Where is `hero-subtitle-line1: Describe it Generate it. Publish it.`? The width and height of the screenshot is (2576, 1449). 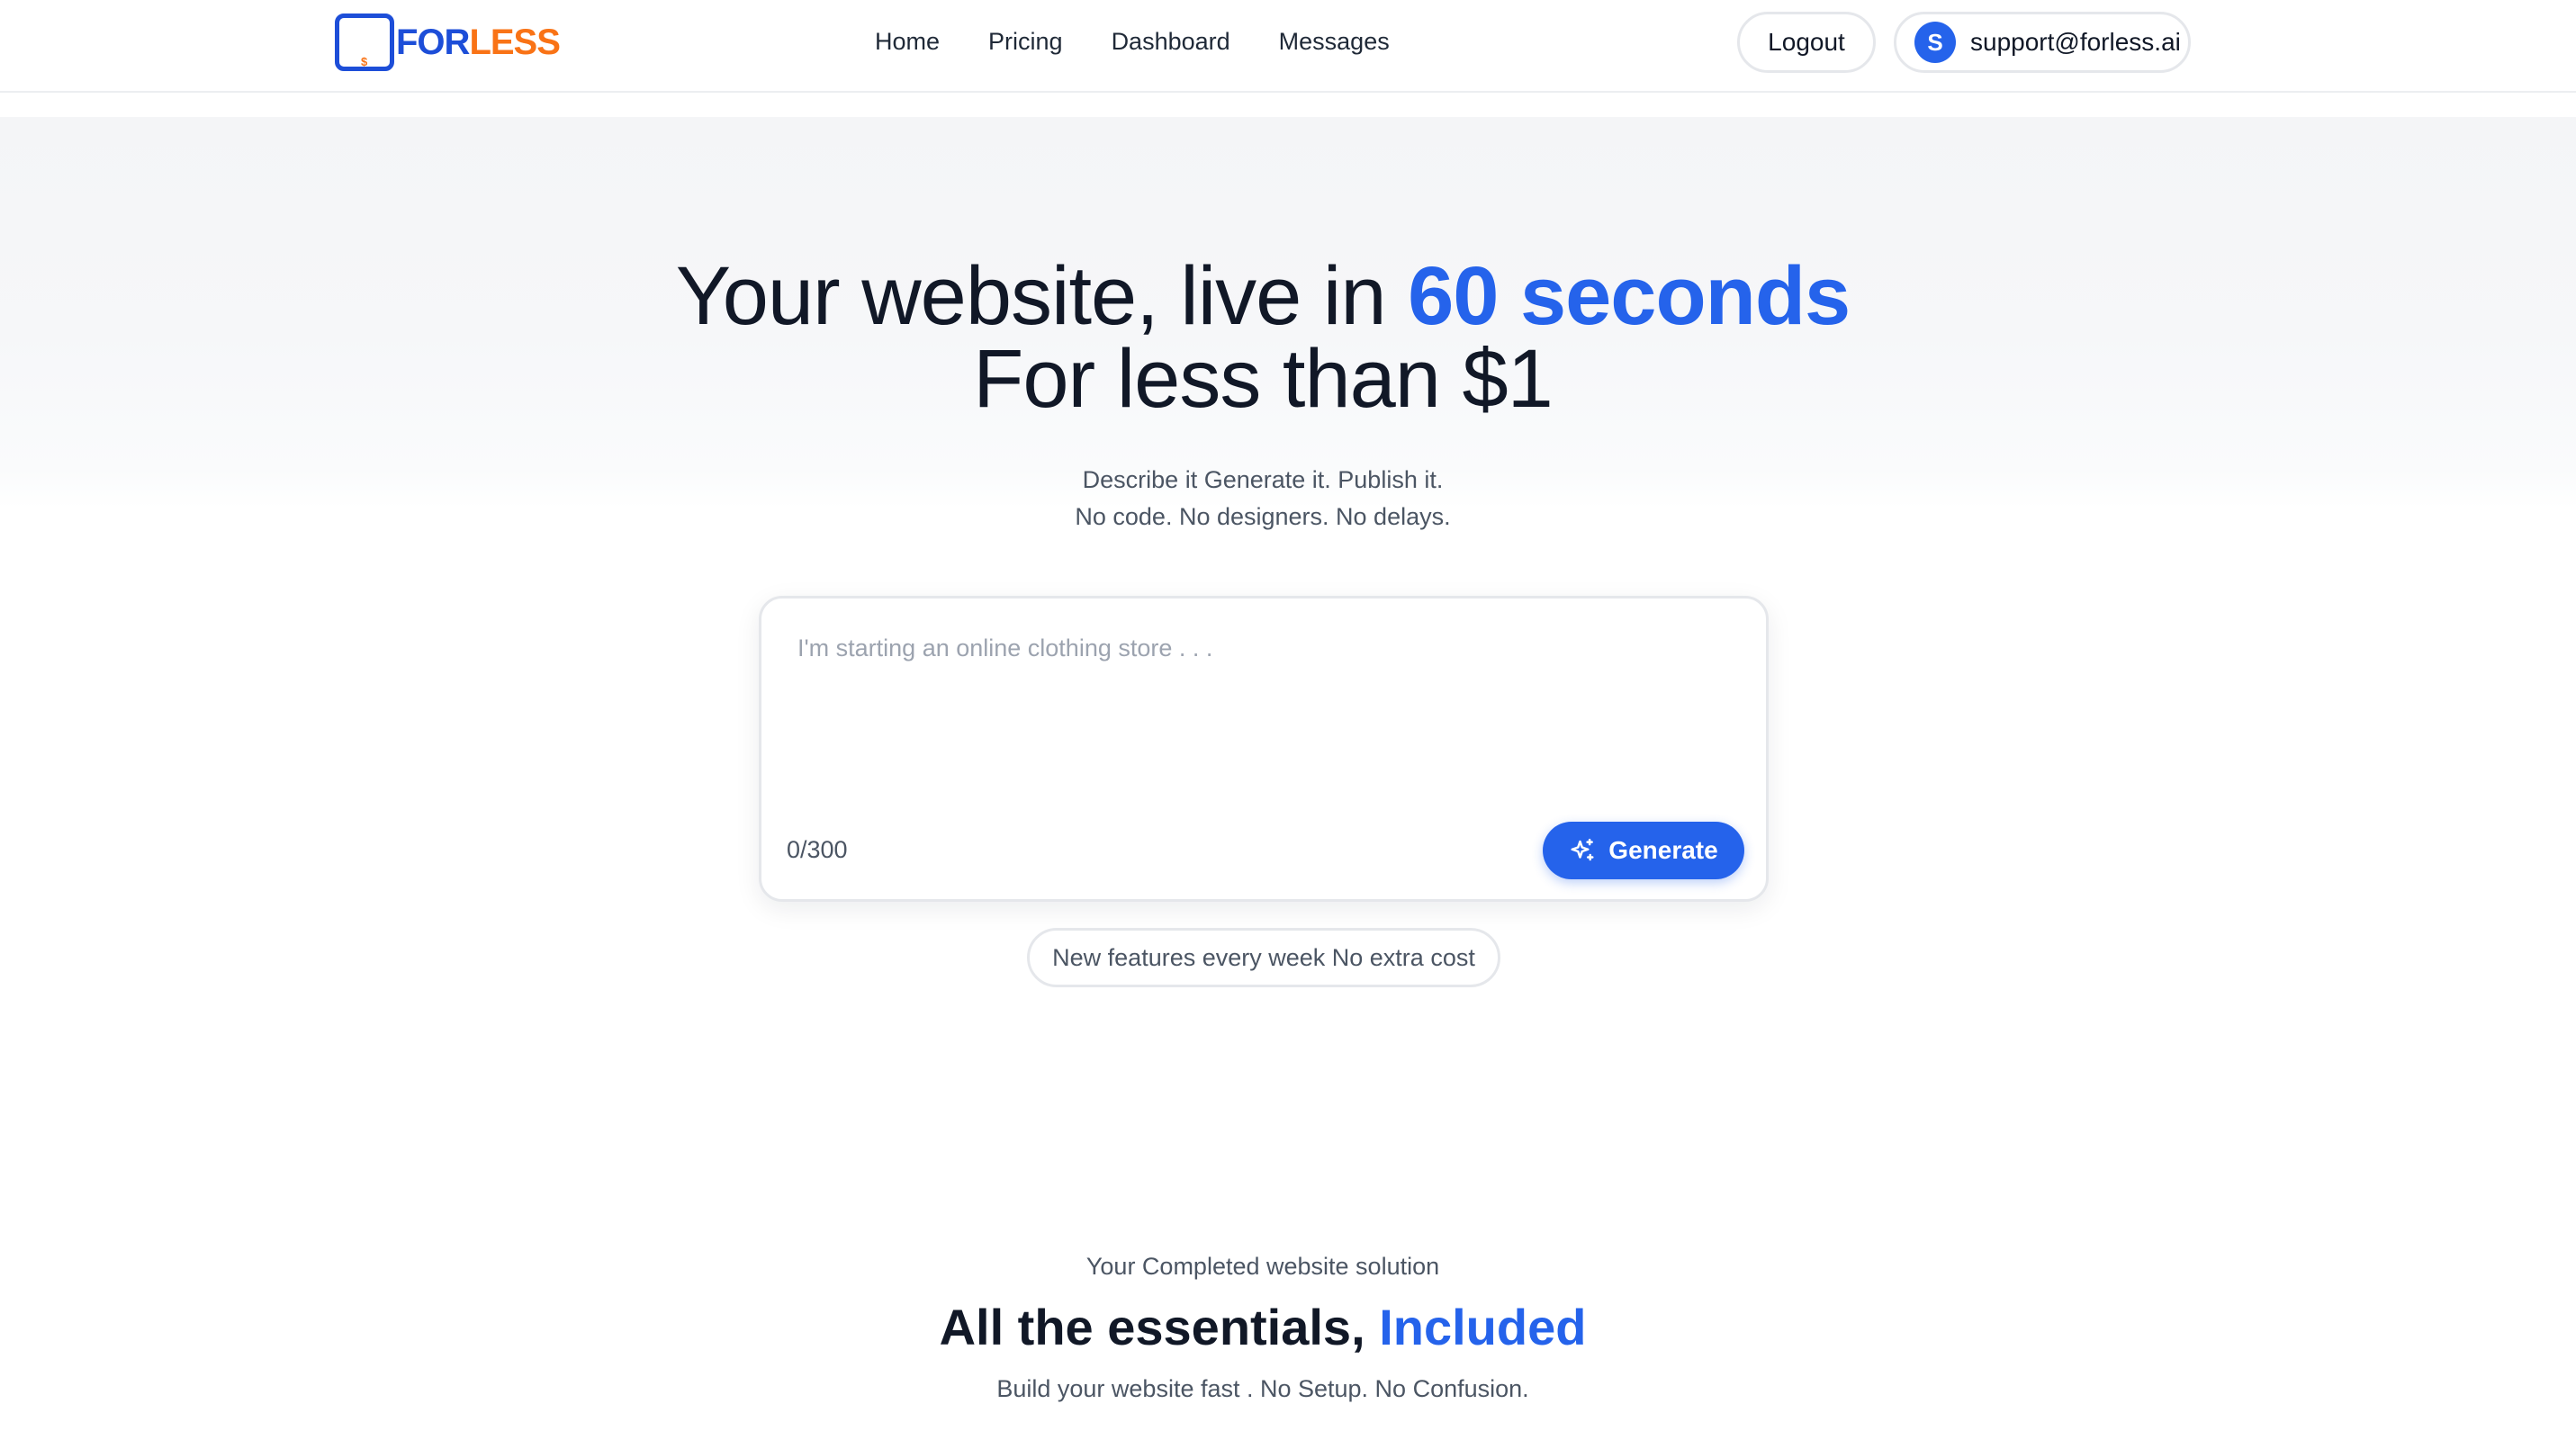 hero-subtitle-line1: Describe it Generate it. Publish it. is located at coordinates (1263, 480).